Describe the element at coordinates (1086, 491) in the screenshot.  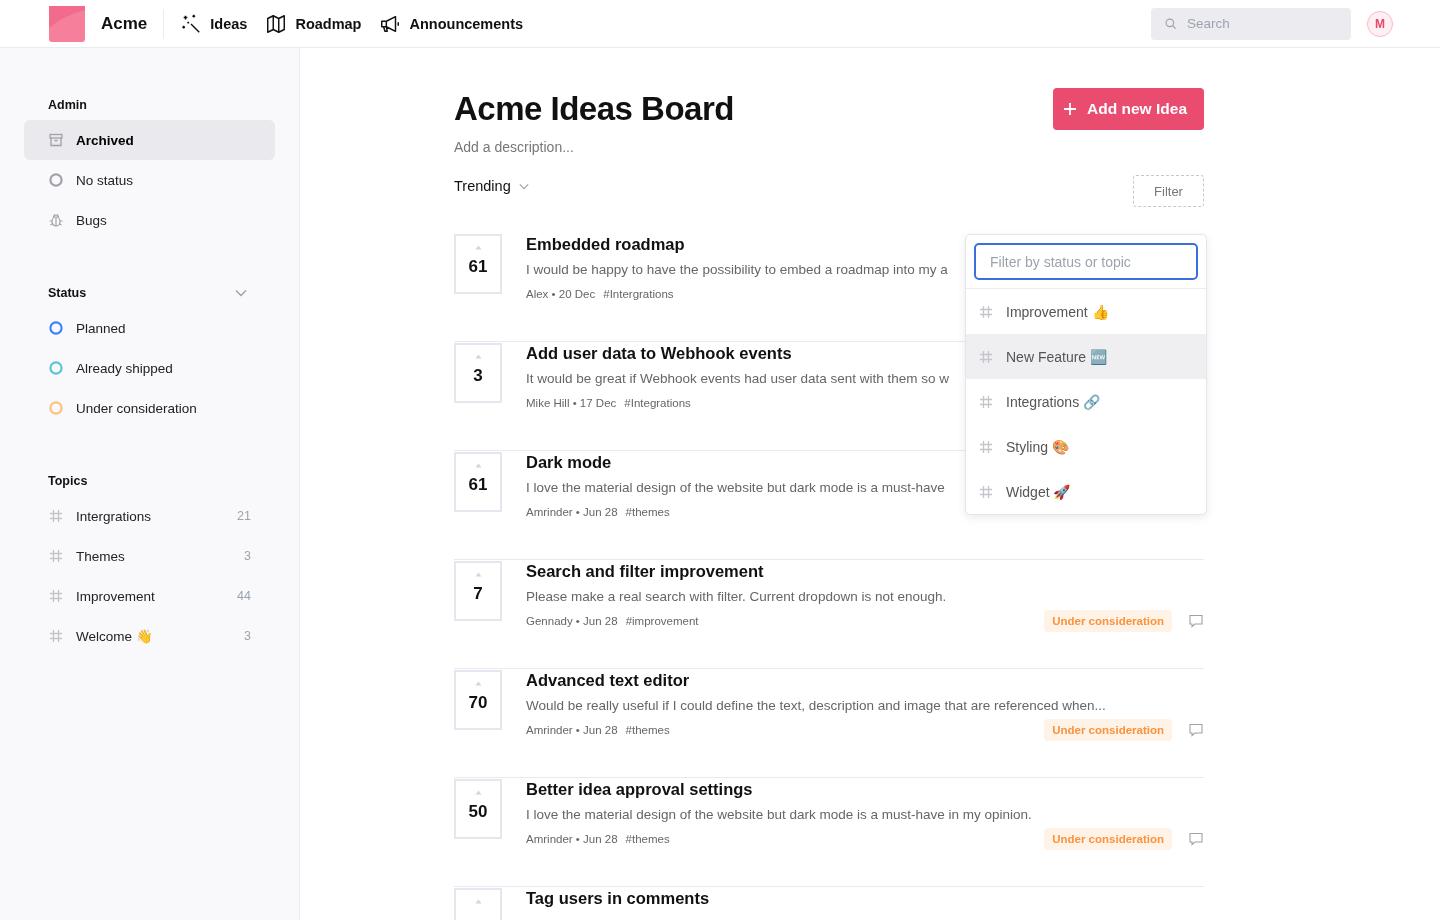
I see `filter-option: Widget 🚀` at that location.